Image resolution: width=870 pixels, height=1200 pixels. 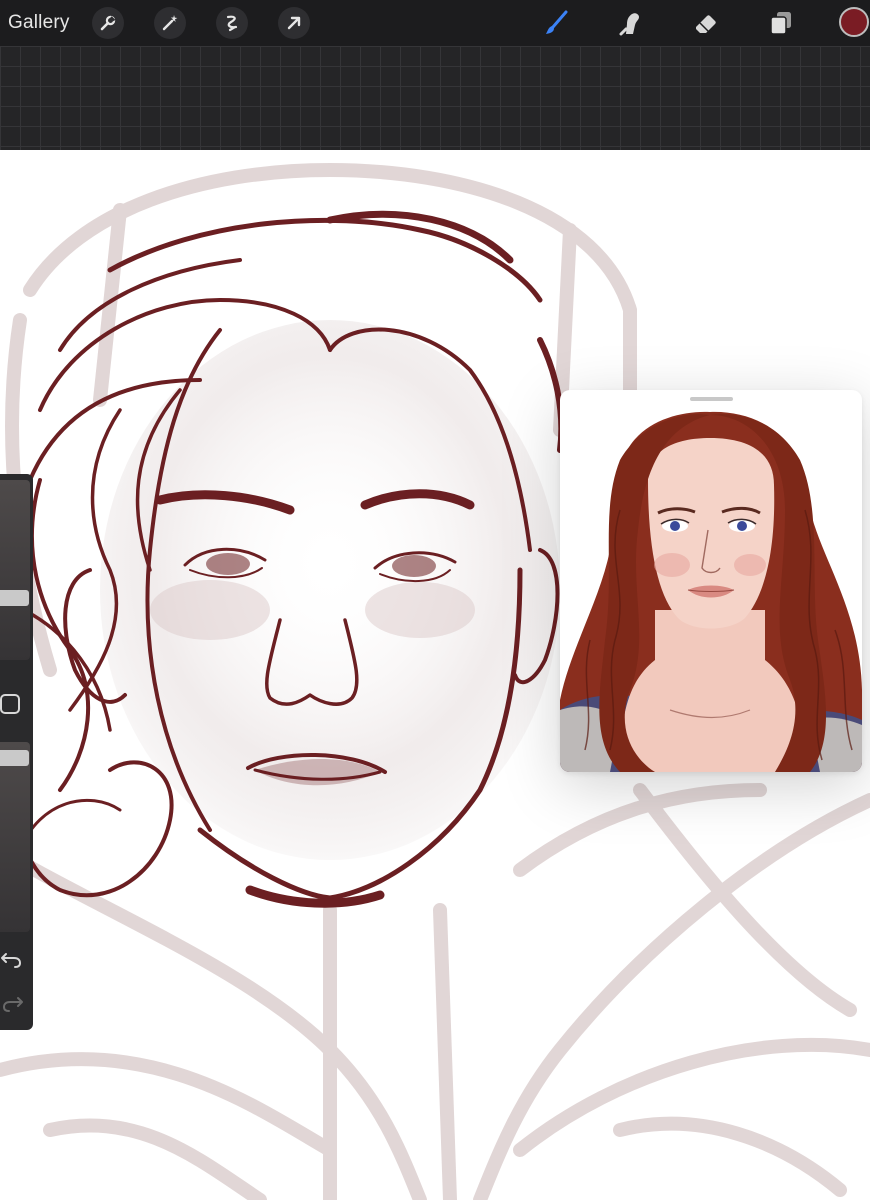 I want to click on undo-icon, so click(x=12, y=958).